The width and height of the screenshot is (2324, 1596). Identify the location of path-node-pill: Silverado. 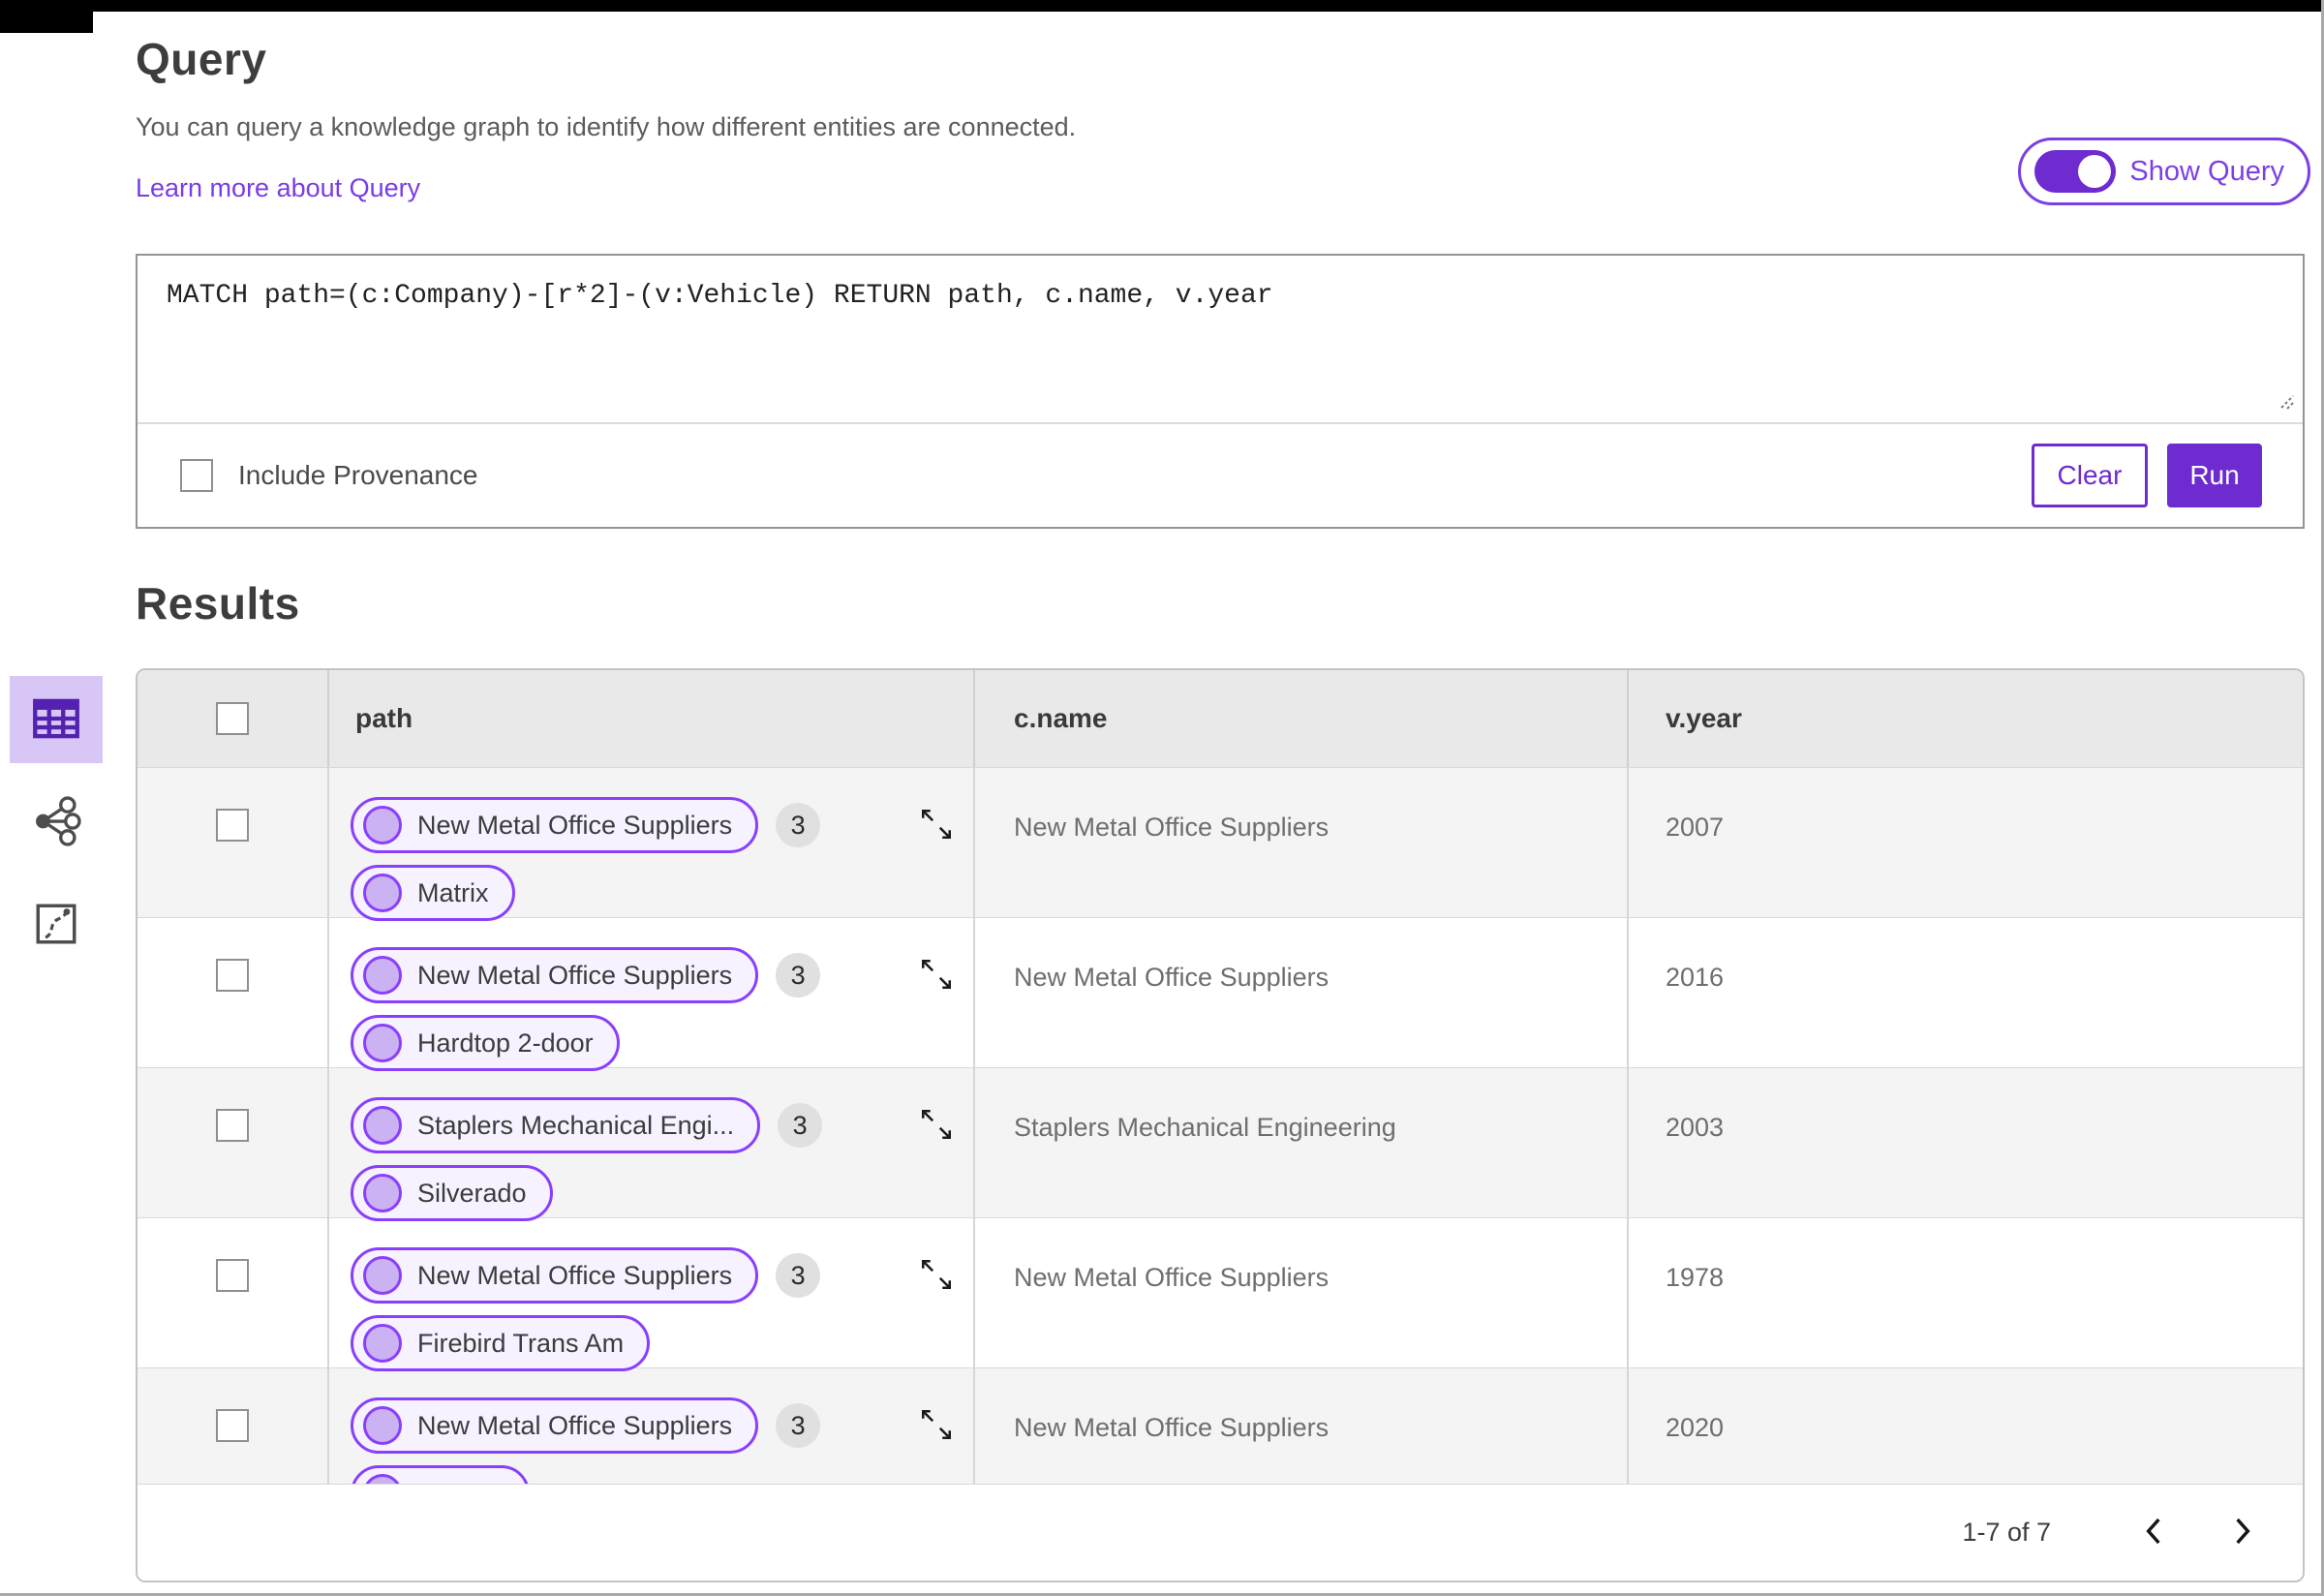
(452, 1193).